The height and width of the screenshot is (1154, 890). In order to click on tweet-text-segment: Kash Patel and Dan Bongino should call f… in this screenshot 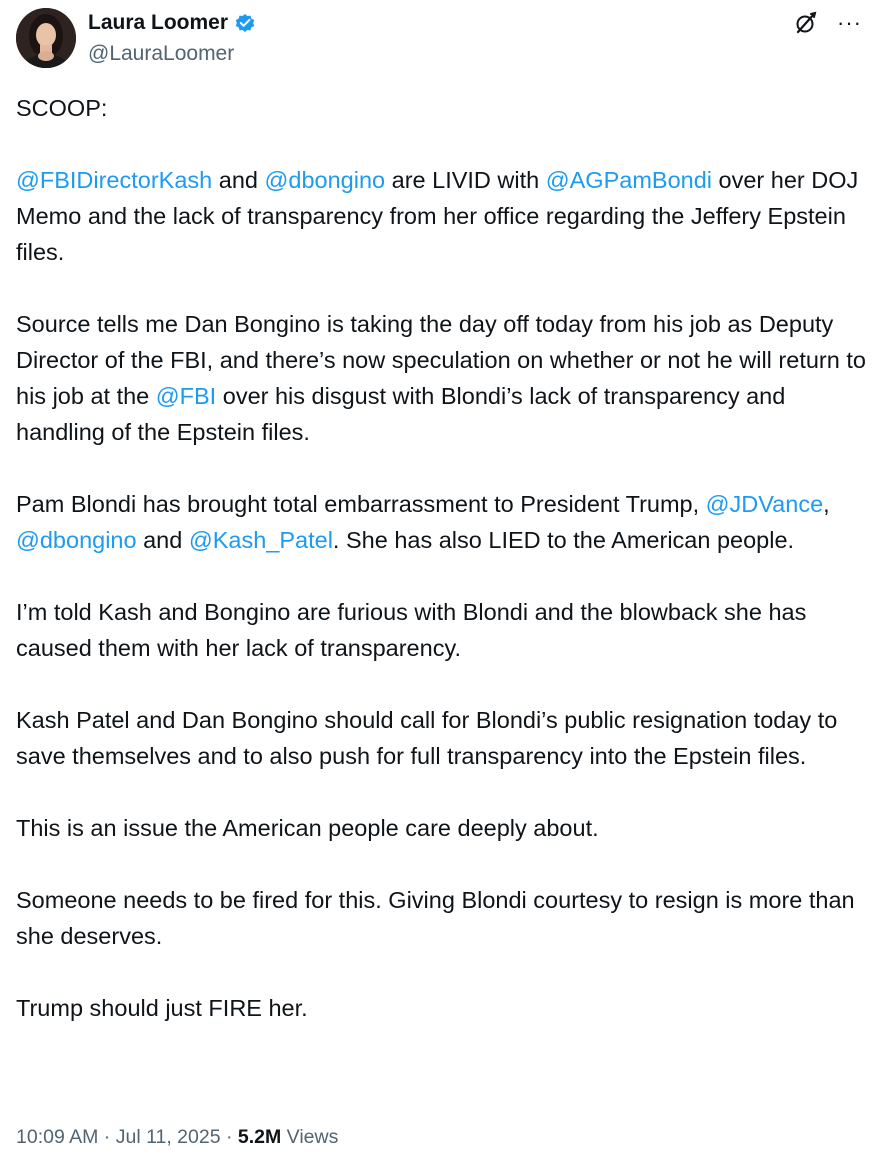, I will do `click(427, 738)`.